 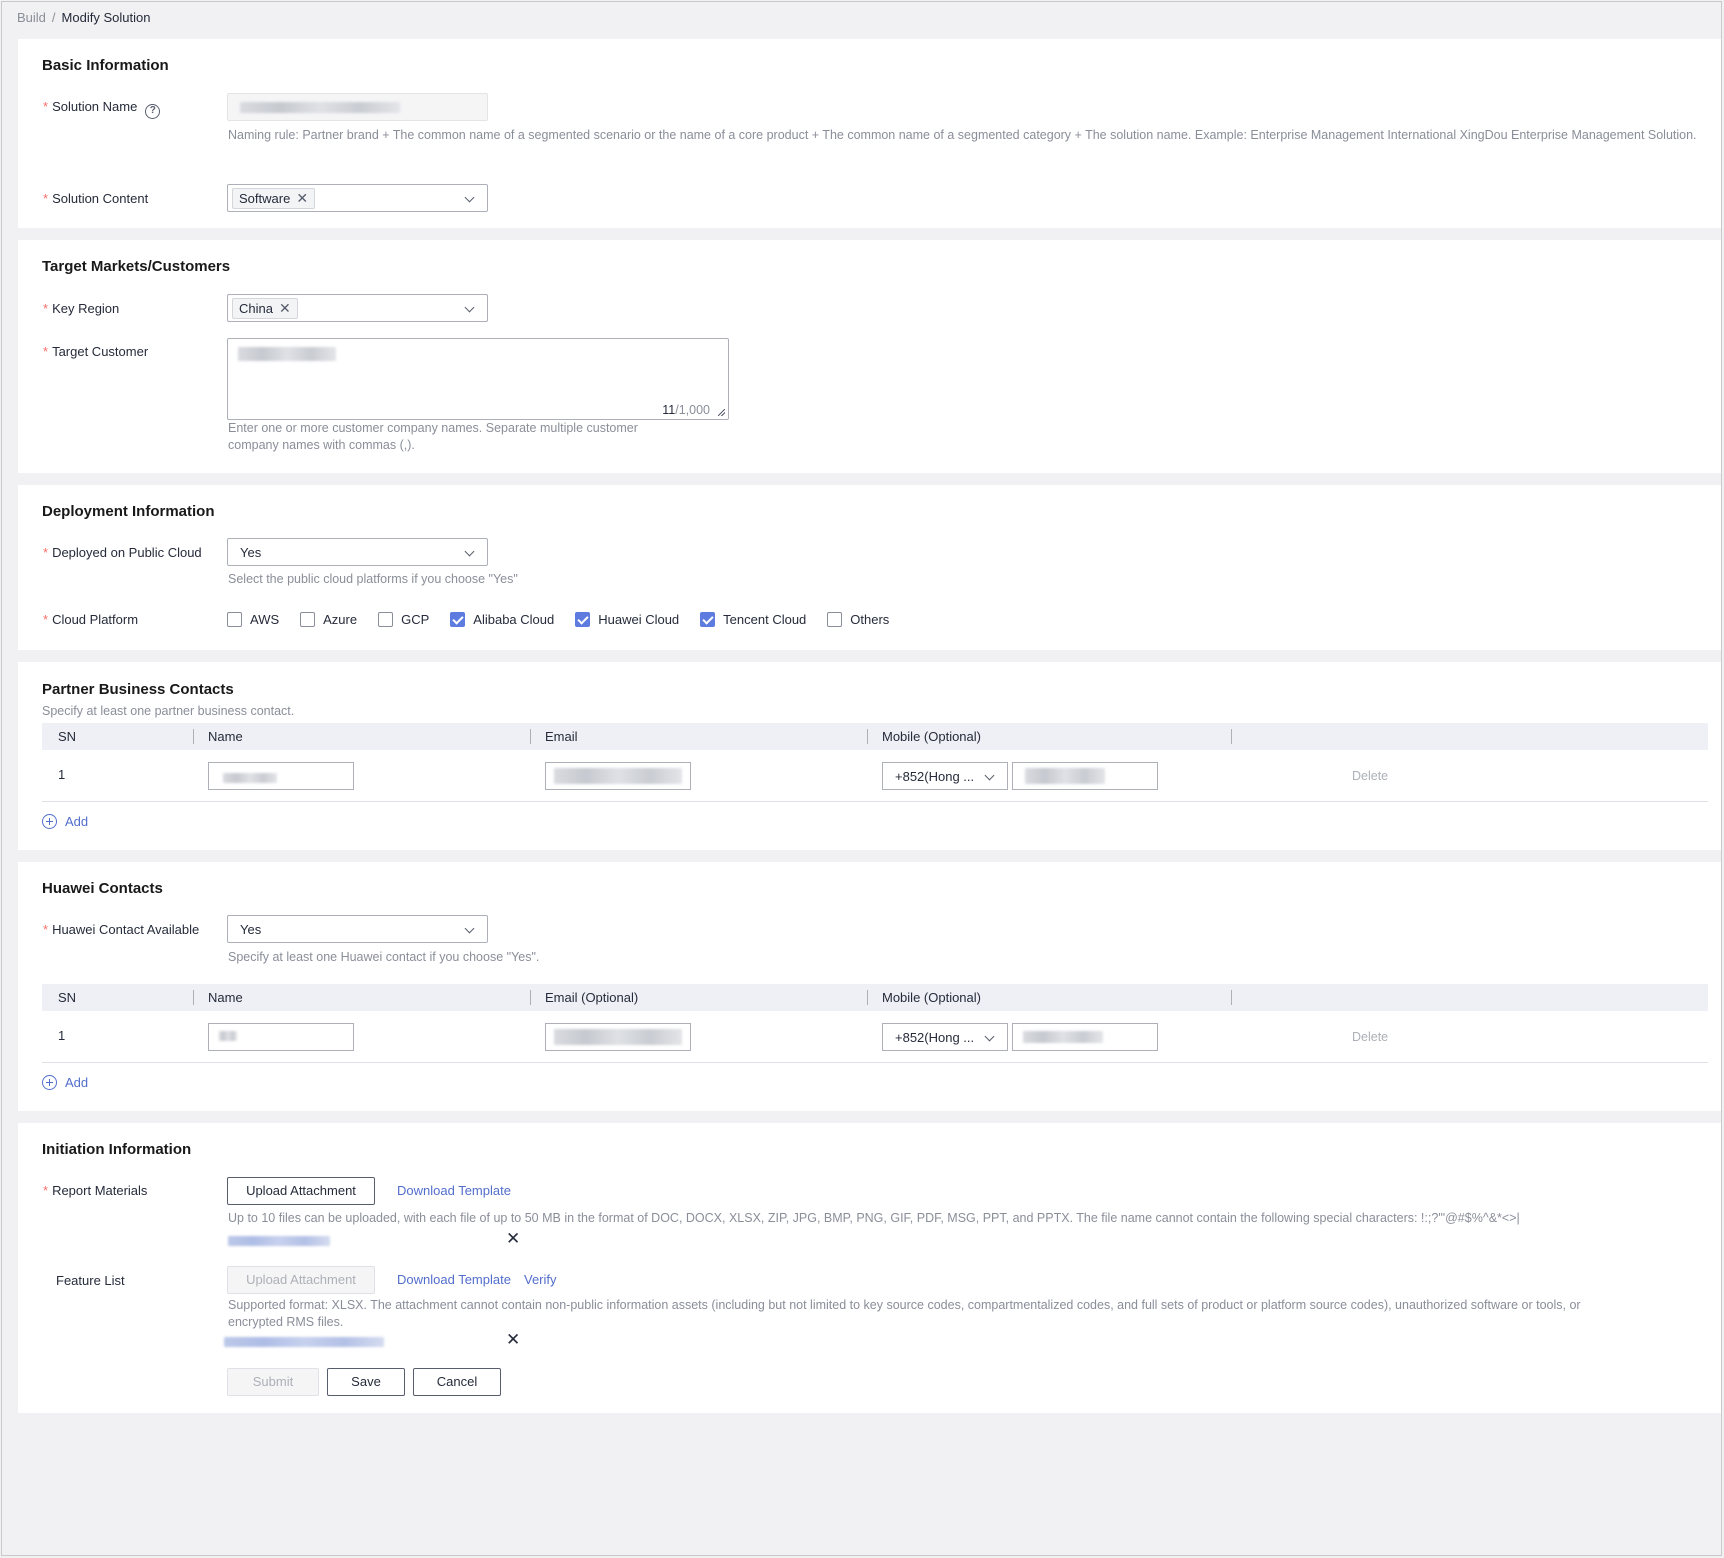 I want to click on huawei-contact-available-label: * Huawei Contact Available, so click(x=121, y=929).